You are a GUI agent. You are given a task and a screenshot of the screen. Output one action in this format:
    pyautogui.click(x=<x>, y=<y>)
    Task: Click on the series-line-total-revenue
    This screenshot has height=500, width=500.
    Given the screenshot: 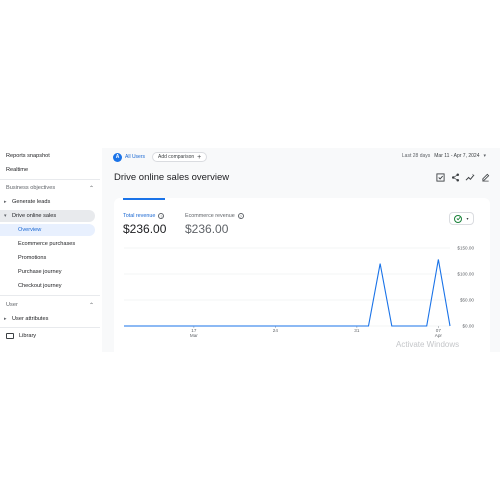 What is the action you would take?
    pyautogui.click(x=287, y=293)
    